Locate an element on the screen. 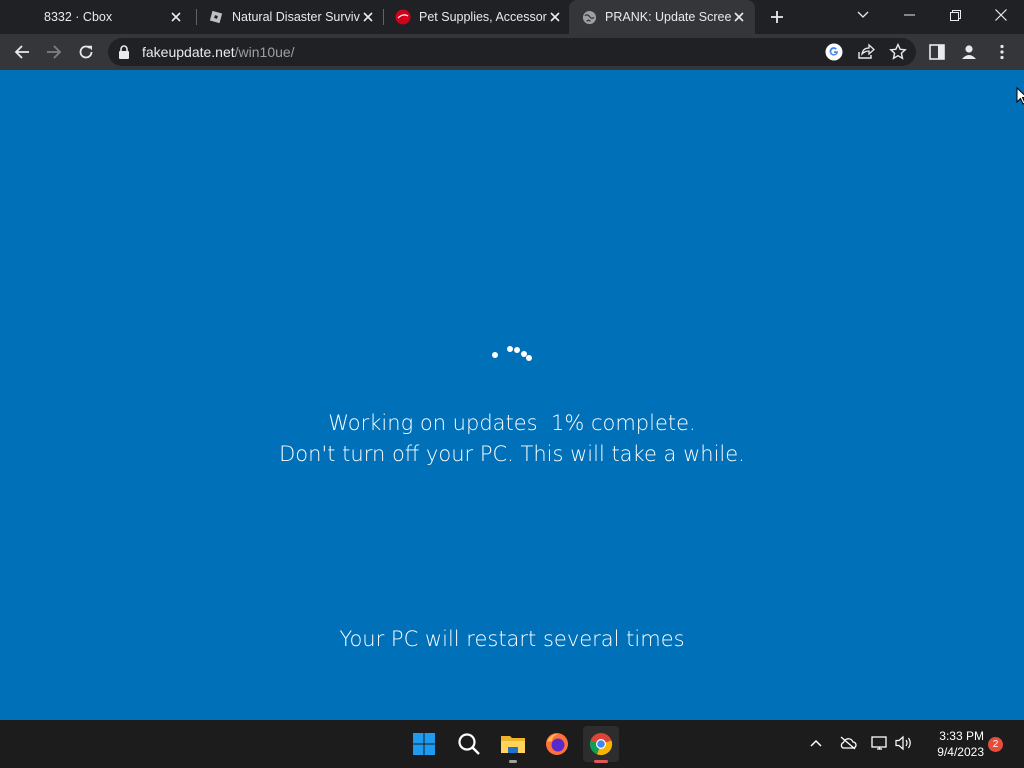 The width and height of the screenshot is (1024, 768). mouse-cursor-icon is located at coordinates (1020, 95).